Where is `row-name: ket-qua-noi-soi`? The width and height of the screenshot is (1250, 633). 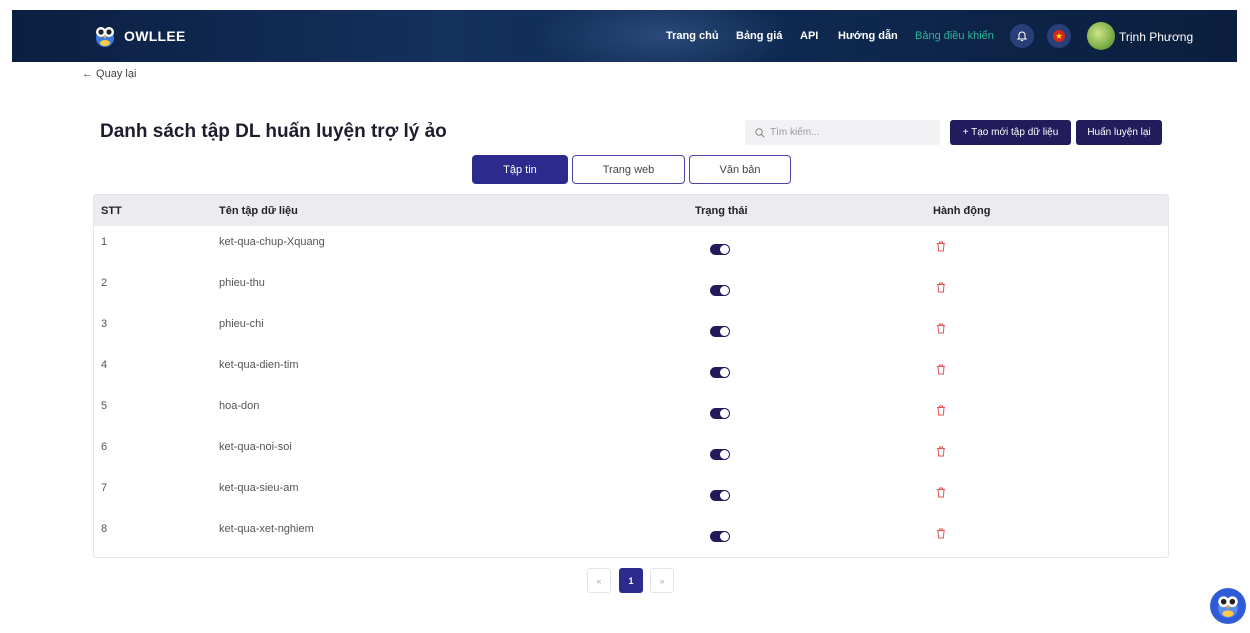
row-name: ket-qua-noi-soi is located at coordinates (255, 447).